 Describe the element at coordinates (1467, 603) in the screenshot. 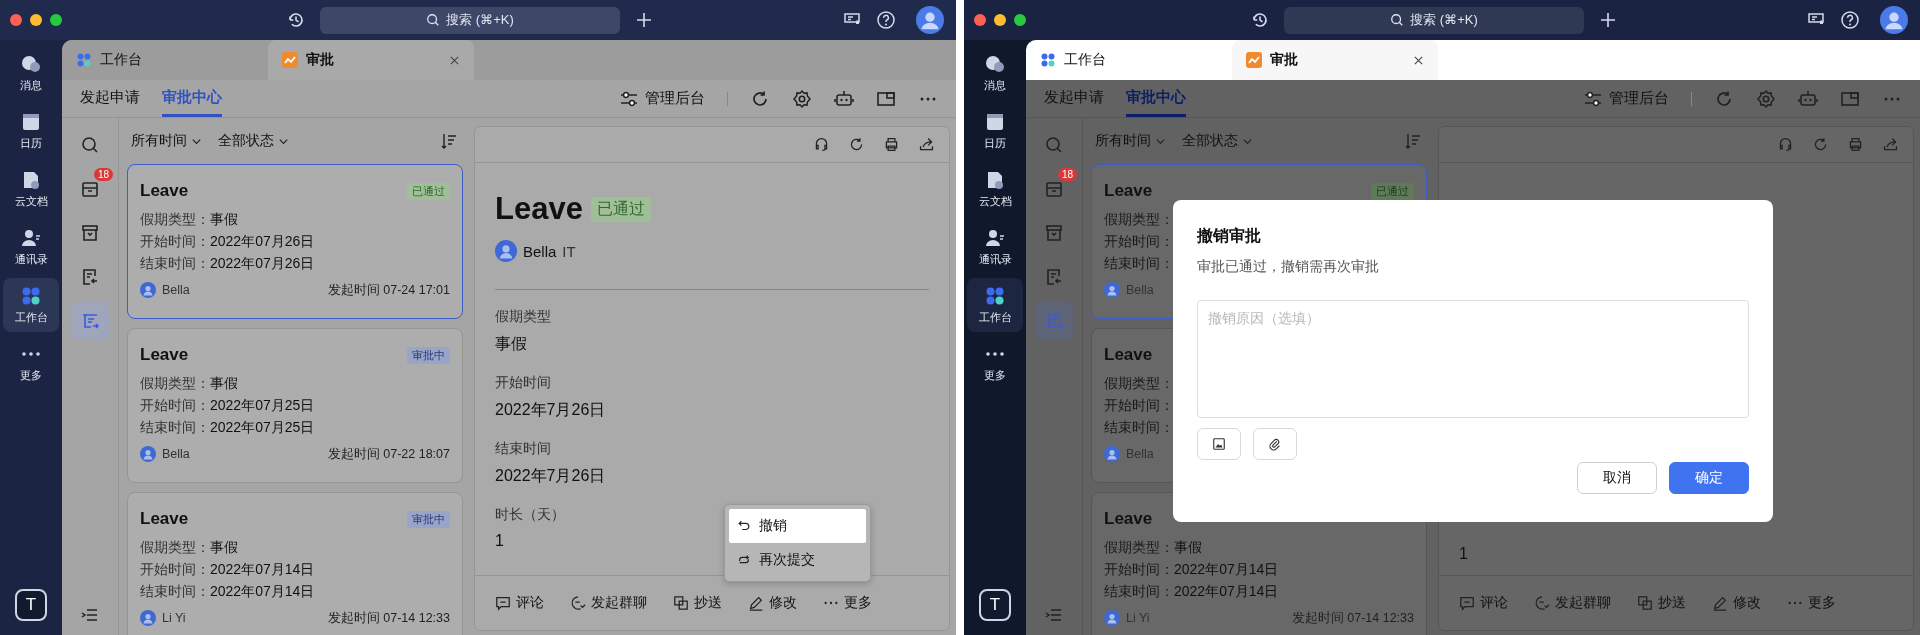

I see `comment-icon` at that location.